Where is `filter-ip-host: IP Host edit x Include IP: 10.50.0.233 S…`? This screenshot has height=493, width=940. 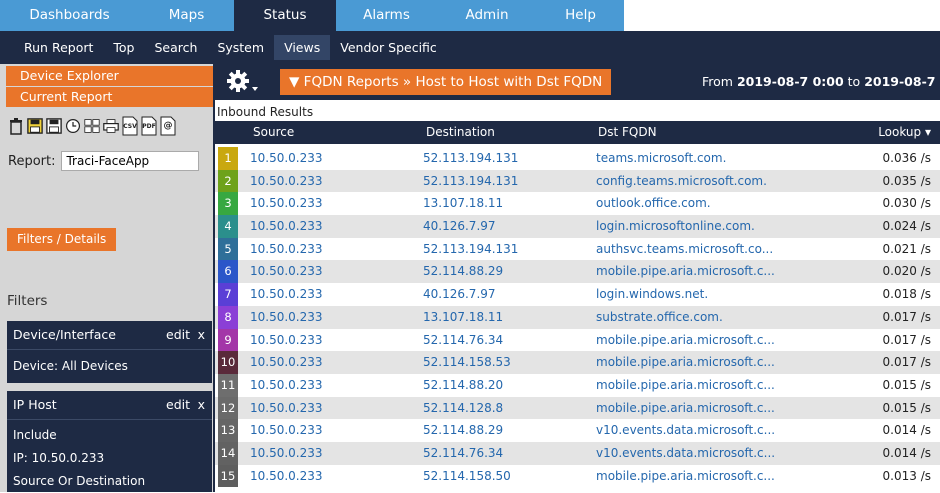 filter-ip-host: IP Host edit x Include IP: 10.50.0.233 S… is located at coordinates (109, 441).